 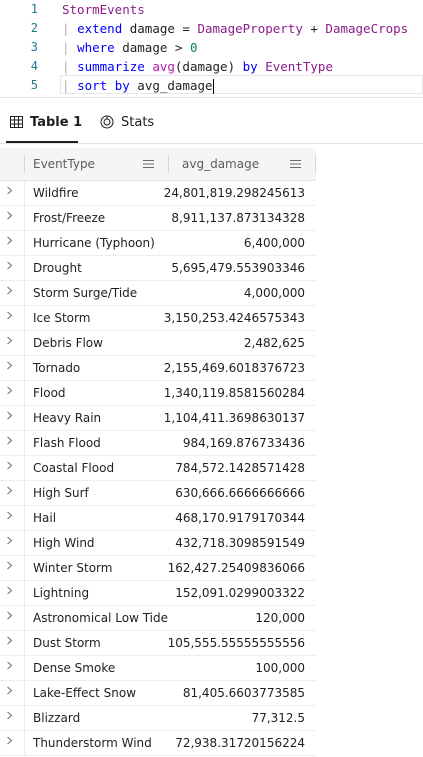 What do you see at coordinates (158, 468) in the screenshot?
I see `table-row: Coastal Flood 784,572.1428571428` at bounding box center [158, 468].